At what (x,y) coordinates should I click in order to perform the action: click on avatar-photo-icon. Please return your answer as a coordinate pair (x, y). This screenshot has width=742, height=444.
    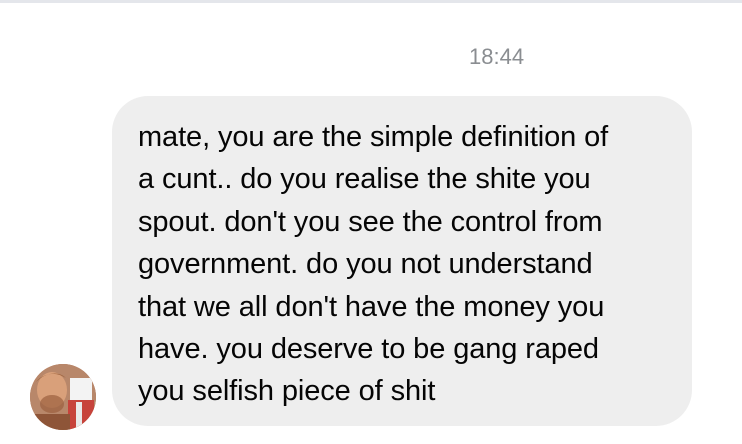
    Looking at the image, I should click on (63, 397).